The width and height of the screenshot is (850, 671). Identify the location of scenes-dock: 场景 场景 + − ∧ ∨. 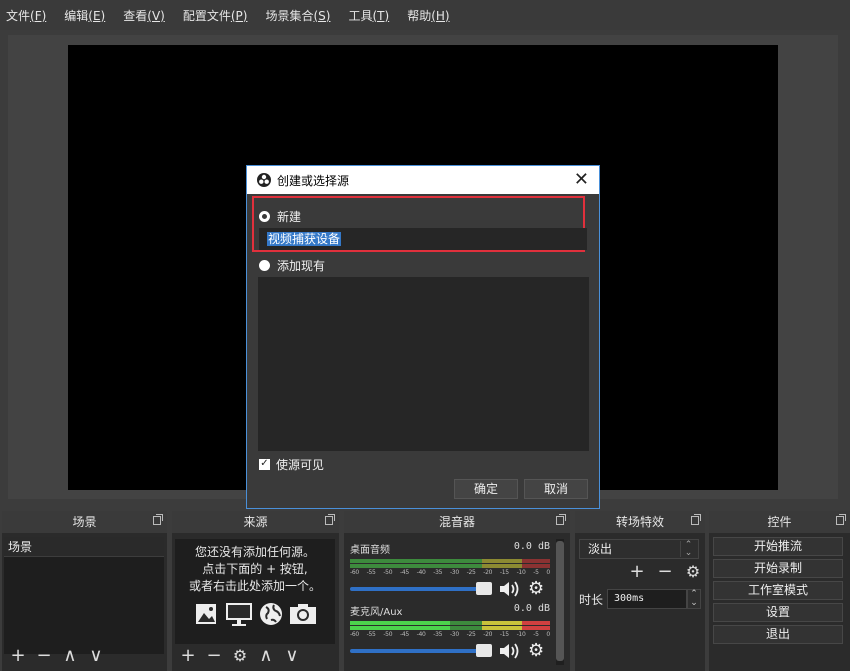
(84, 591).